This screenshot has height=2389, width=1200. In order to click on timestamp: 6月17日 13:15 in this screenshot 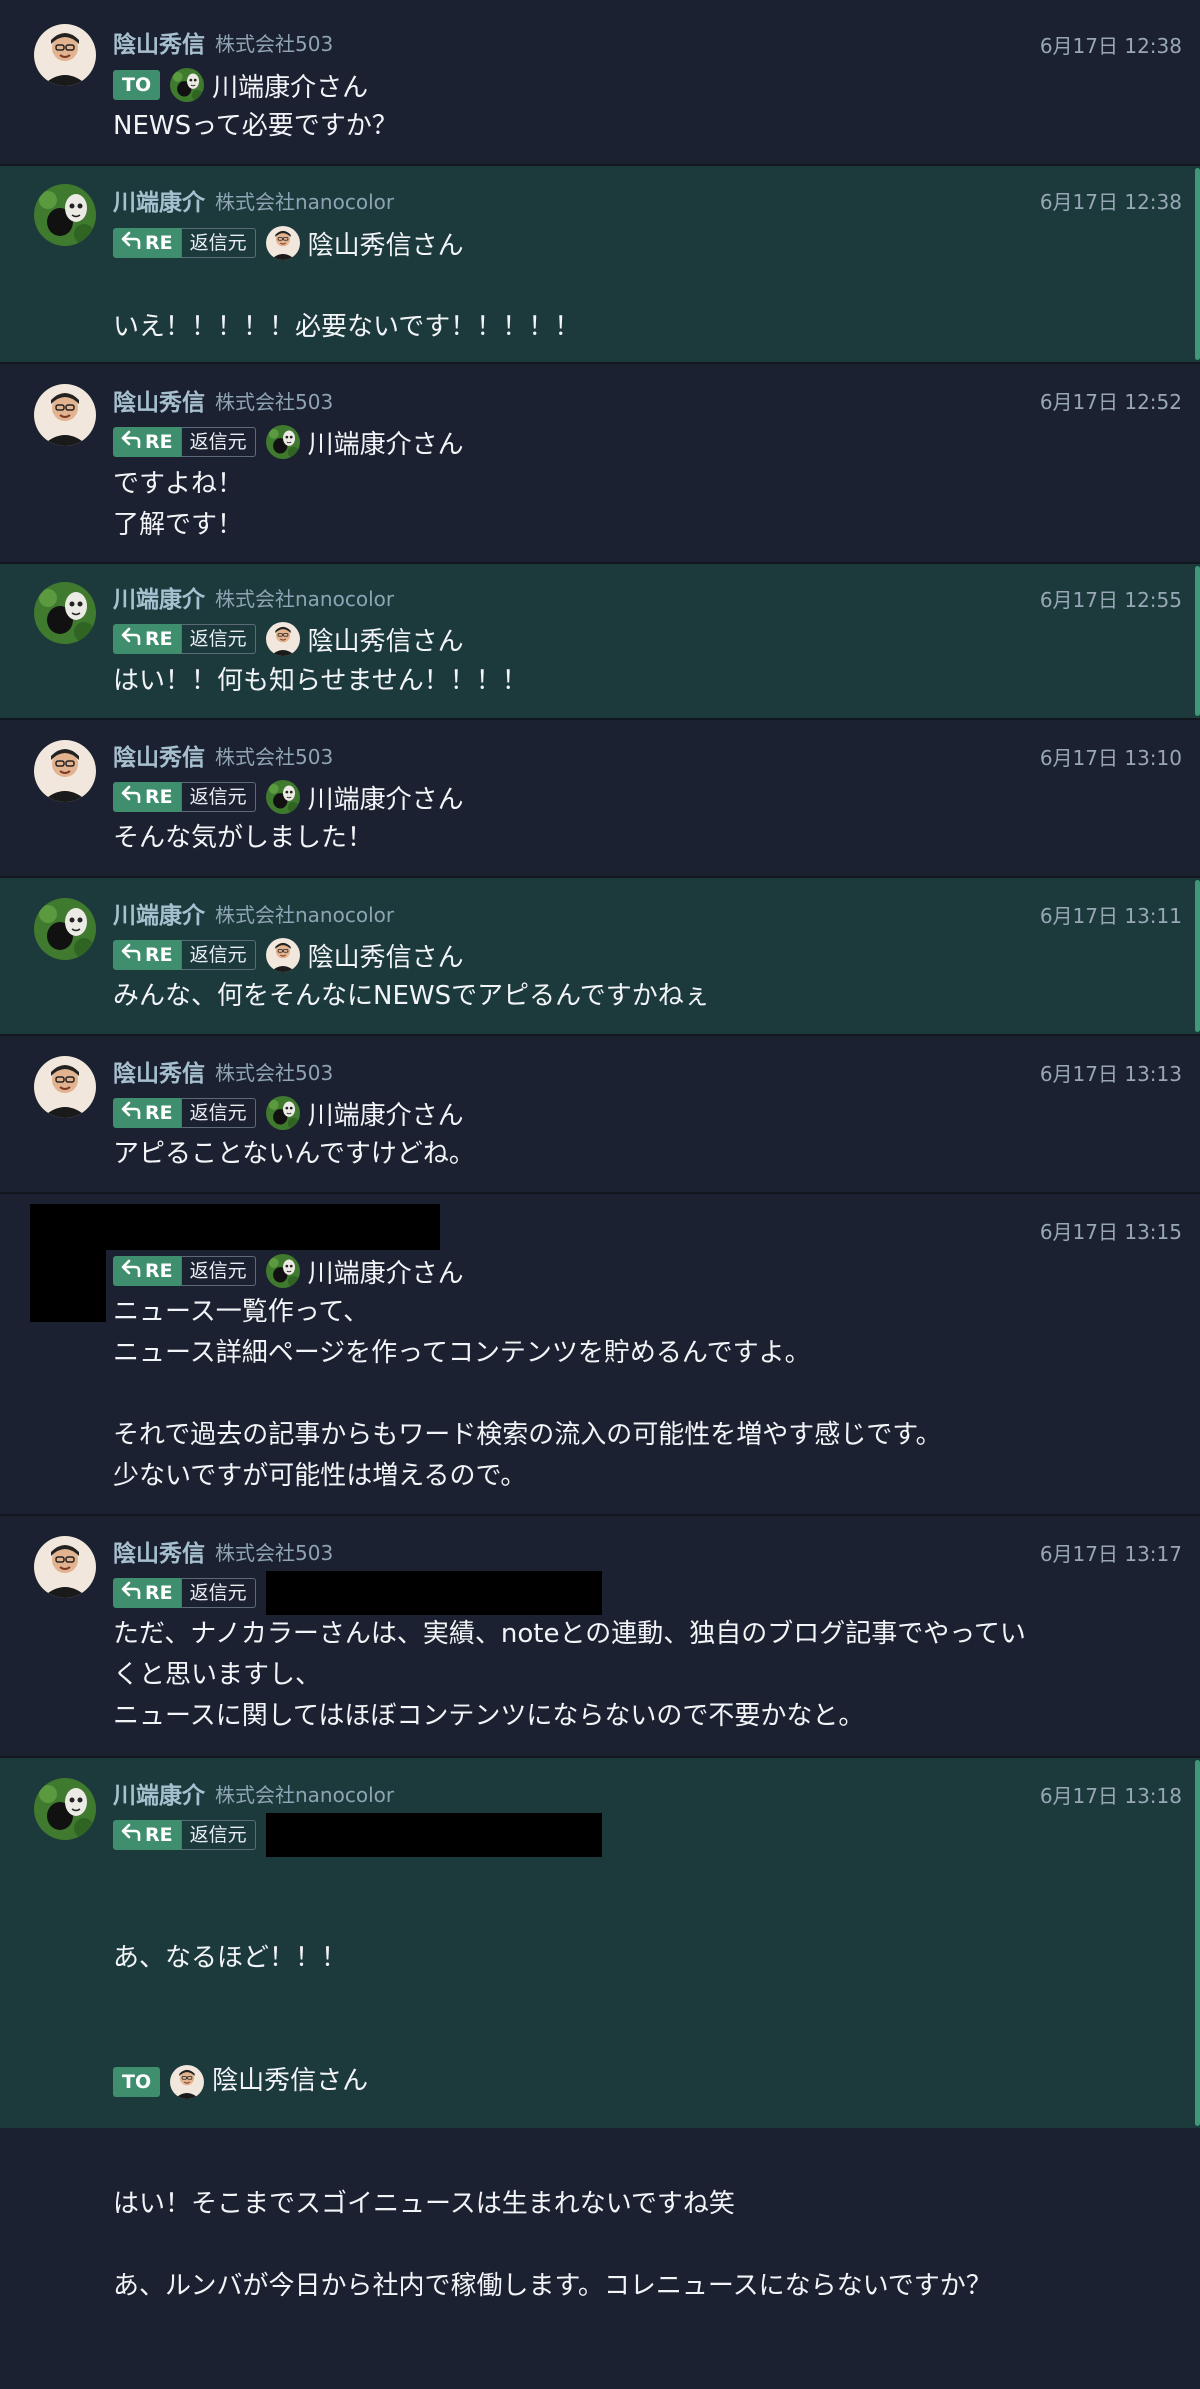, I will do `click(1111, 1230)`.